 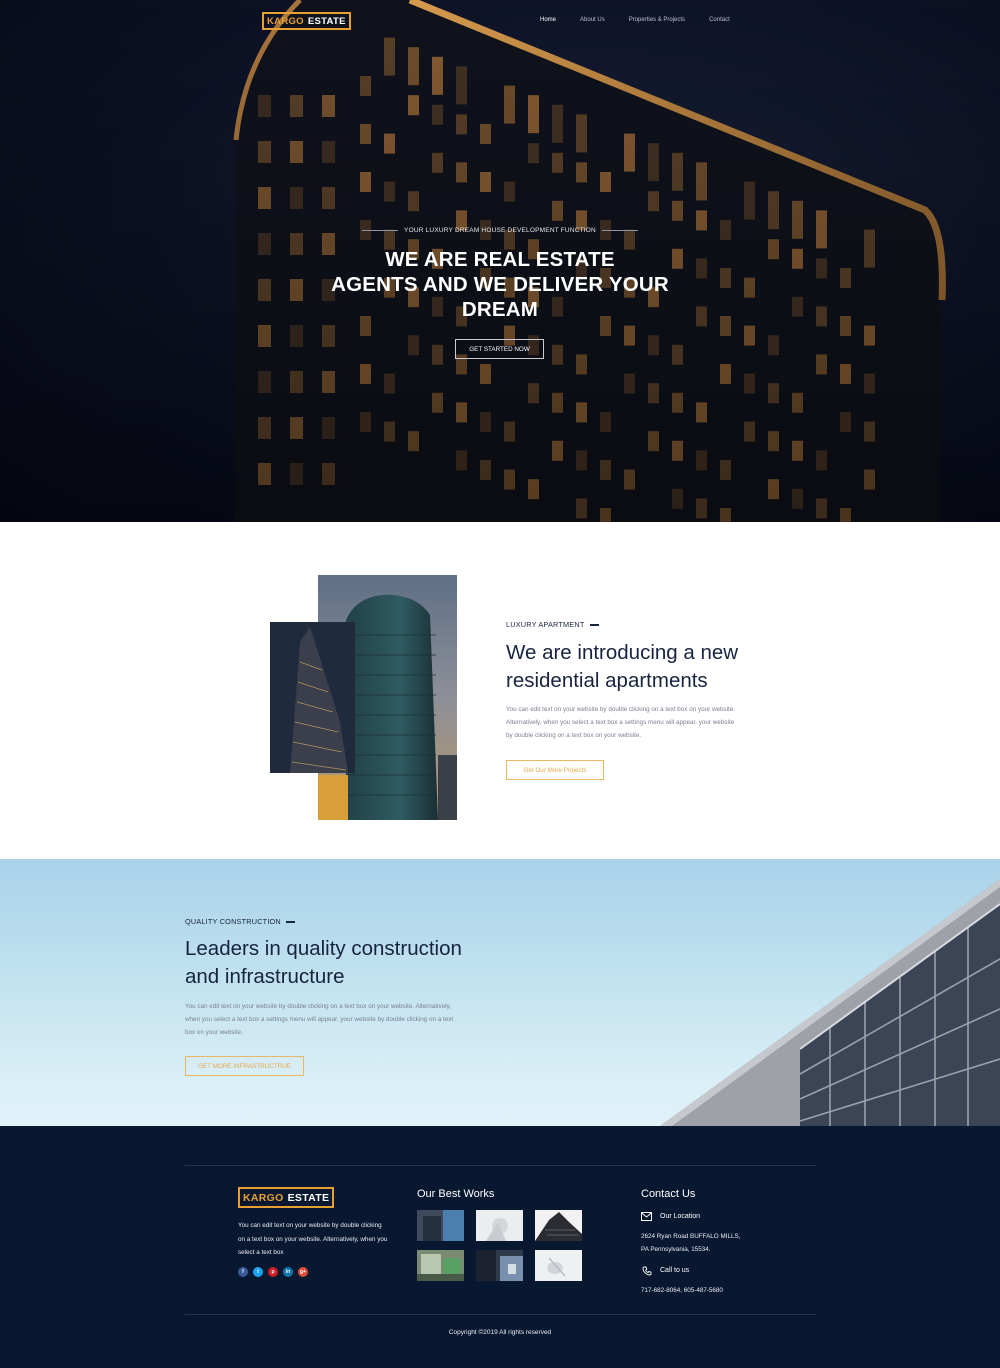 I want to click on phone-label: Call to us, so click(x=675, y=1270).